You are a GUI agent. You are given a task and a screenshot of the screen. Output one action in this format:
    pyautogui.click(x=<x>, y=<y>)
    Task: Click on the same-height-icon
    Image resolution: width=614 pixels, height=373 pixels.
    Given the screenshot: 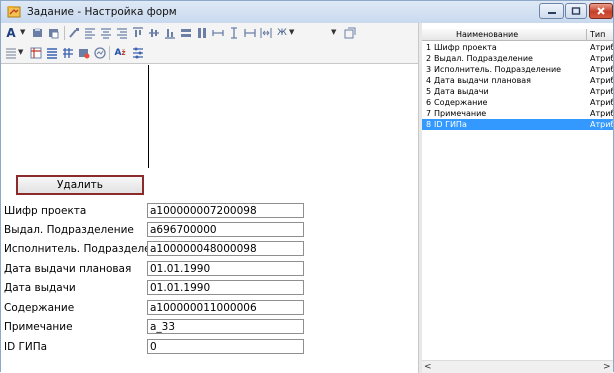 What is the action you would take?
    pyautogui.click(x=202, y=33)
    